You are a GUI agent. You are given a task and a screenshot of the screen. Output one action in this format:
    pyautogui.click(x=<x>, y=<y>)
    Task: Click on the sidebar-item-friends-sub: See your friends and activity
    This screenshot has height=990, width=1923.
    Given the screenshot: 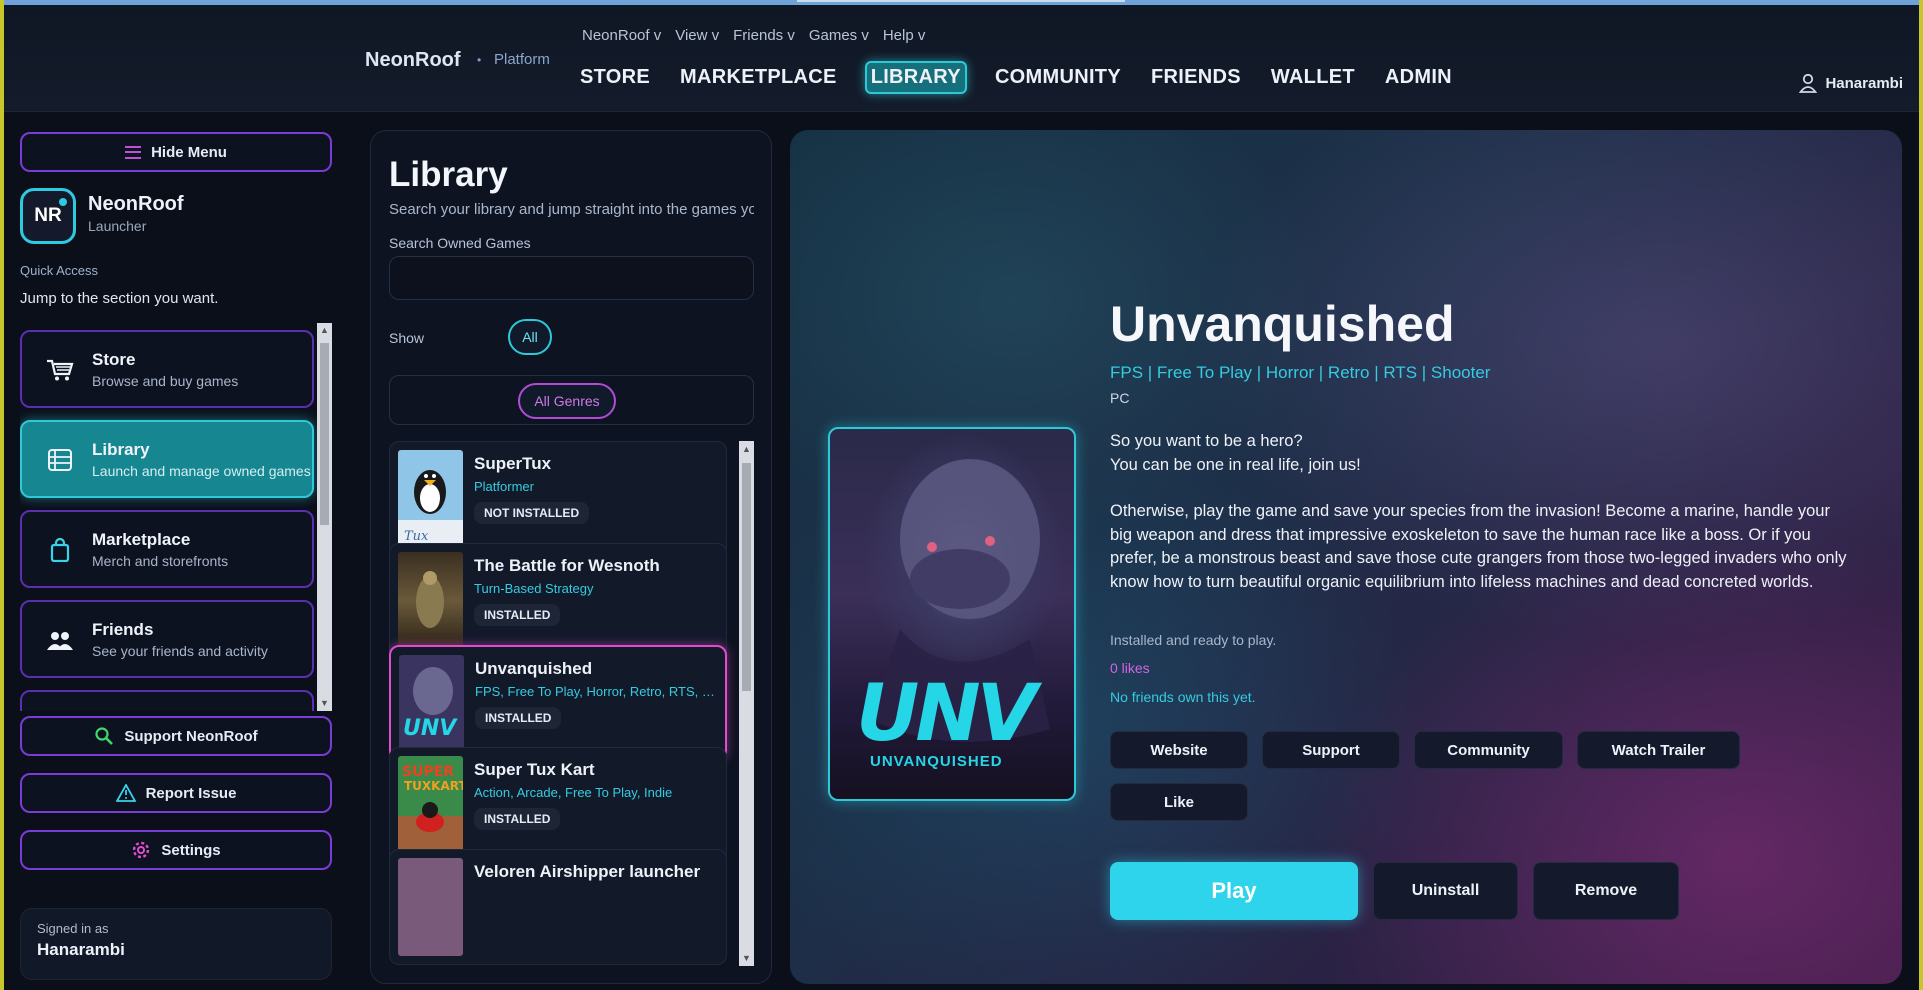 What is the action you would take?
    pyautogui.click(x=180, y=651)
    